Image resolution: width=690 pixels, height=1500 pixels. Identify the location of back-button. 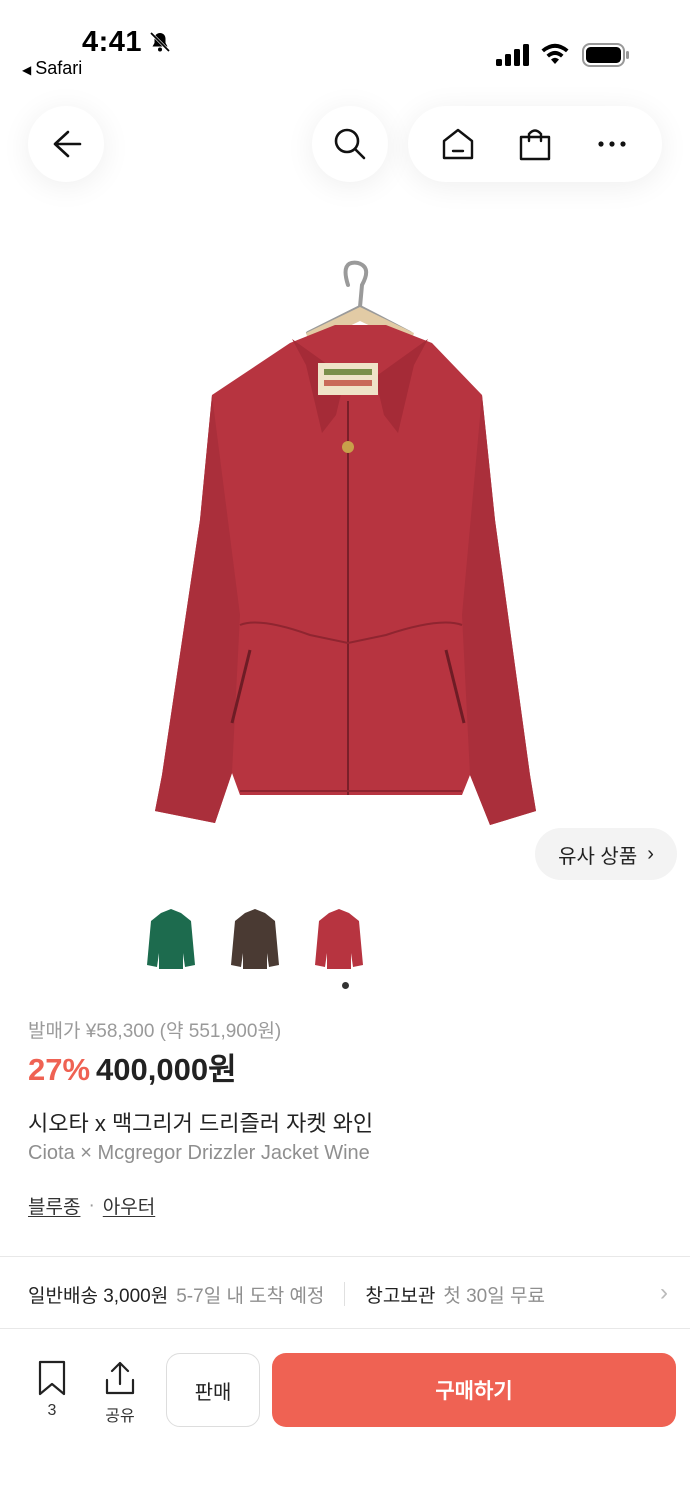
(66, 144).